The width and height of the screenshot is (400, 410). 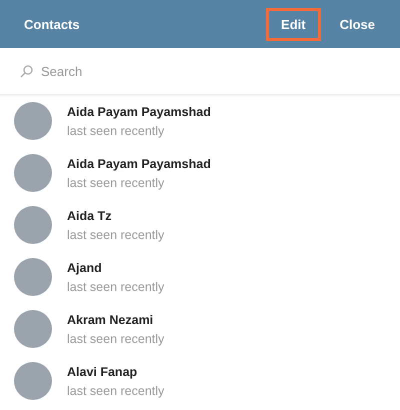 What do you see at coordinates (293, 24) in the screenshot?
I see `header-button: Edit` at bounding box center [293, 24].